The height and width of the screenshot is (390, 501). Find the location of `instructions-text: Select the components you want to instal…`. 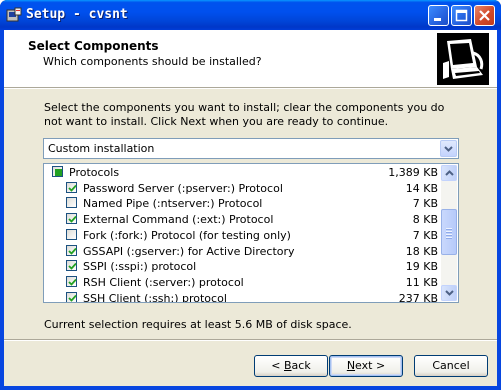

instructions-text: Select the components you want to instal… is located at coordinates (244, 114).